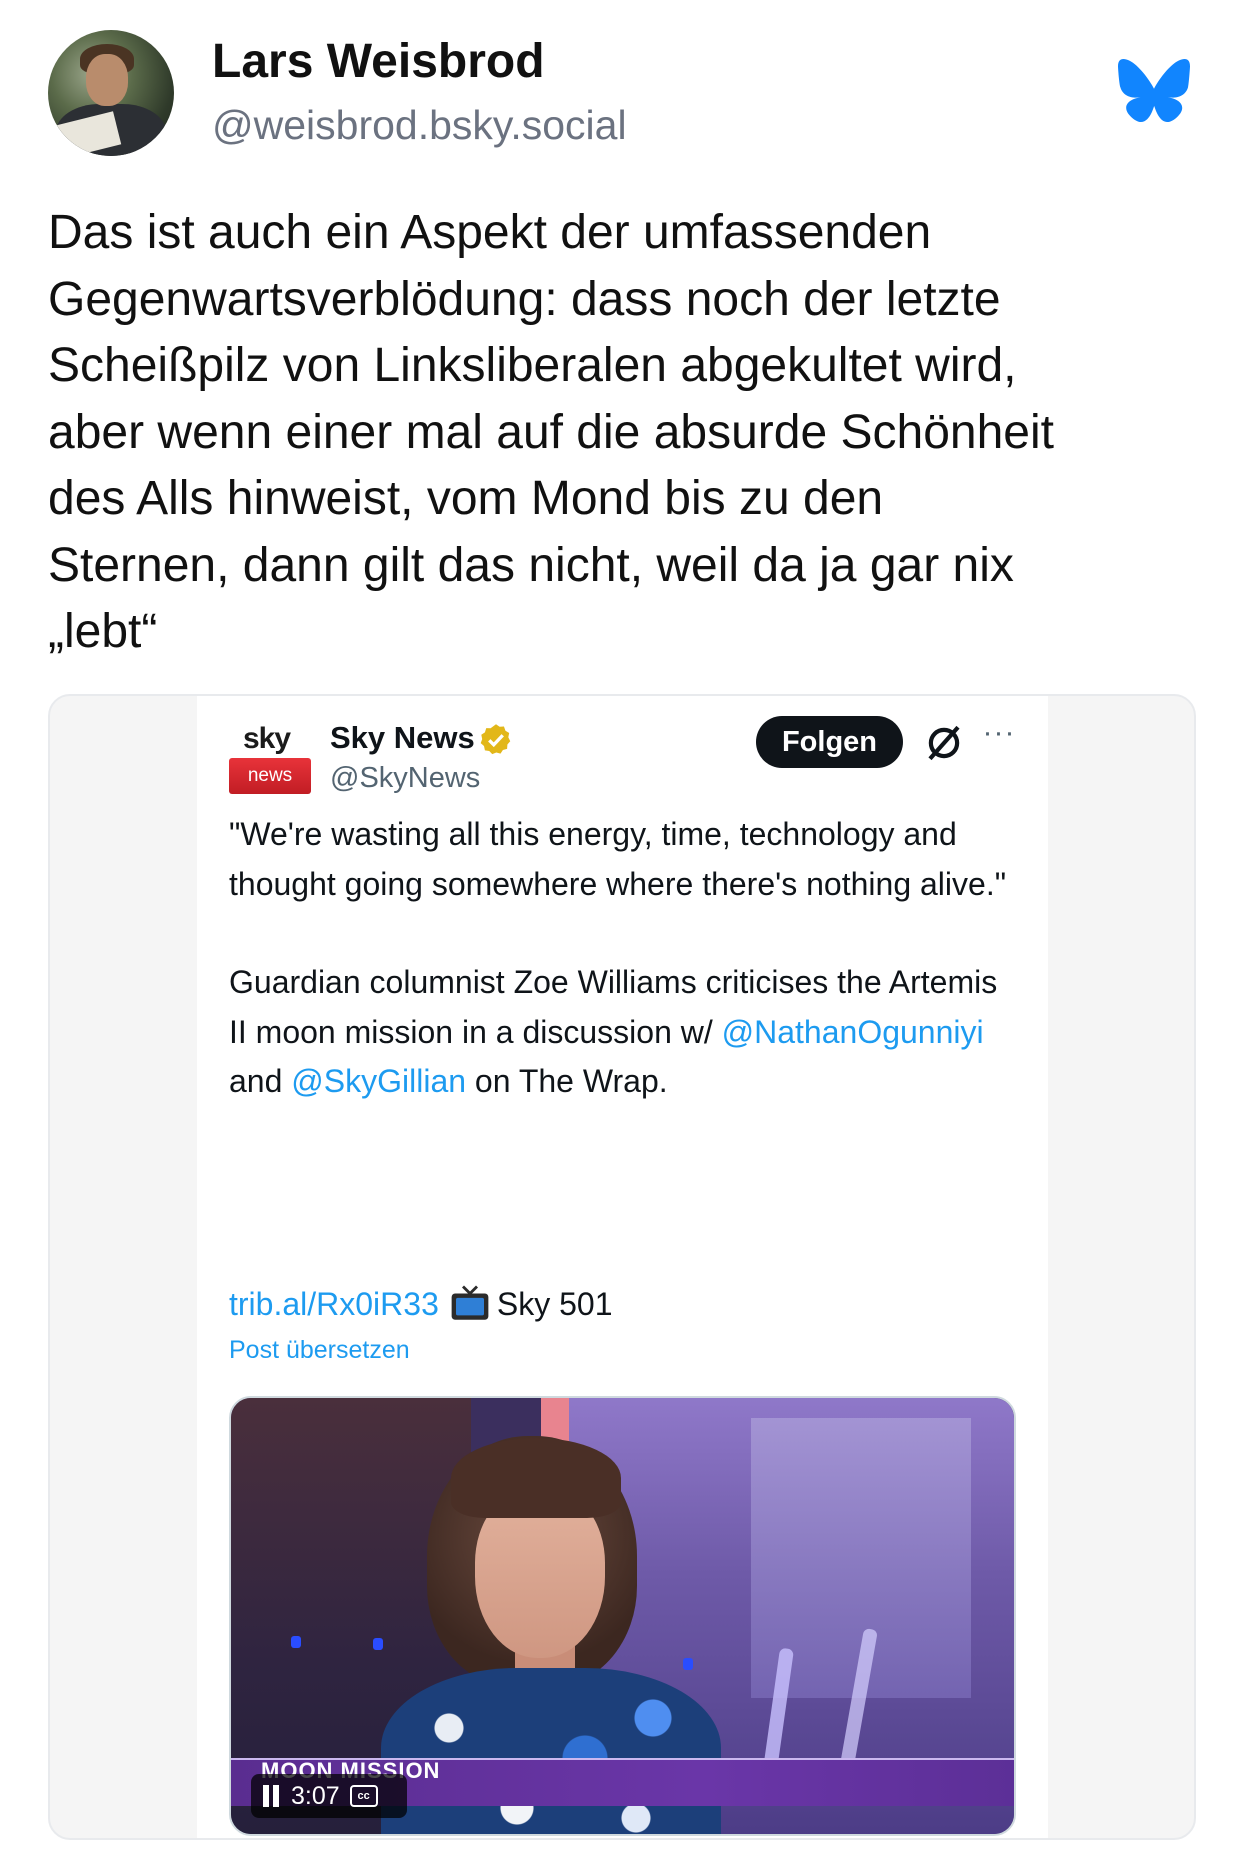 The width and height of the screenshot is (1242, 1849). Describe the element at coordinates (419, 125) in the screenshot. I see `author-handle: @weisbrod.bsky.social` at that location.